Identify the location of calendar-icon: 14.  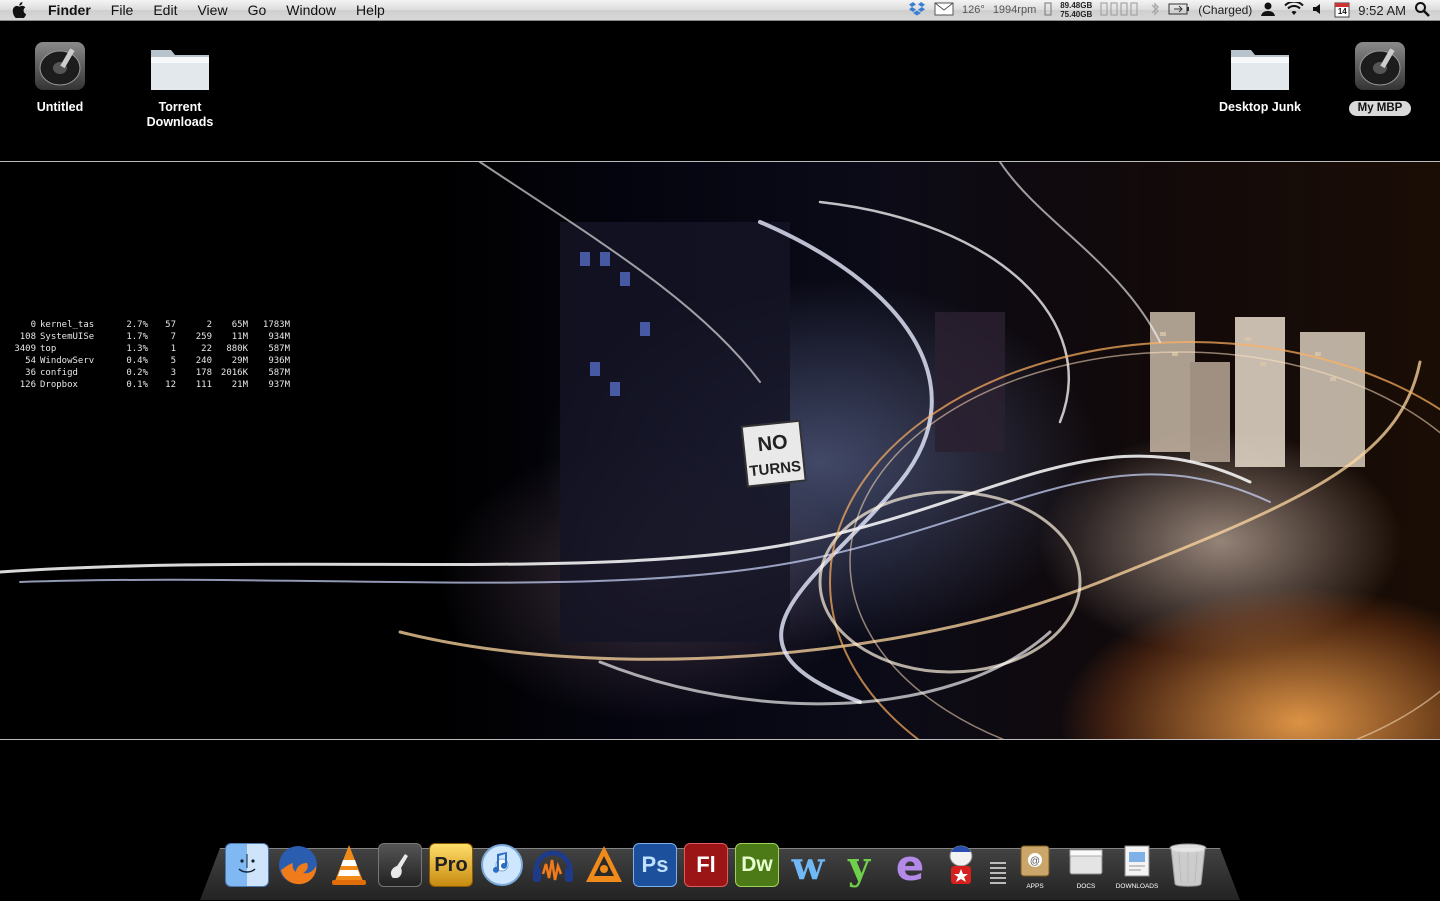
(1342, 10).